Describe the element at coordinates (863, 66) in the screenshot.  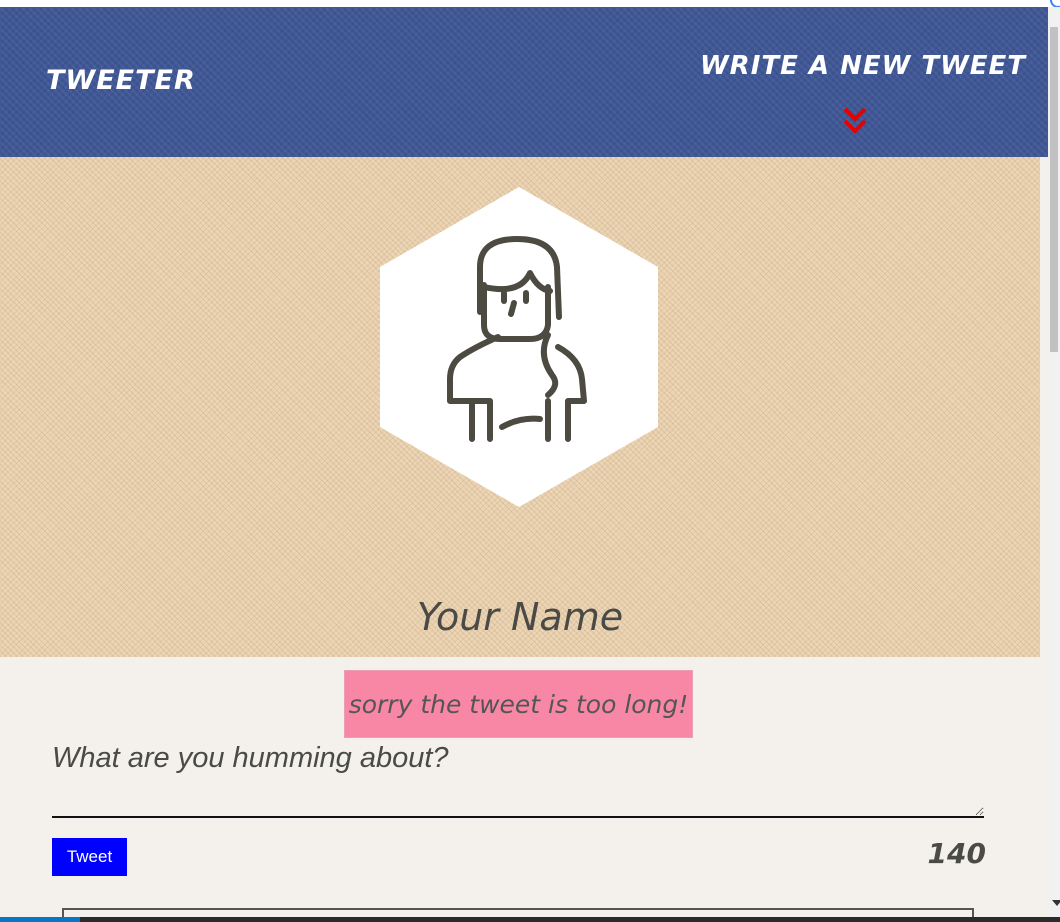
I see `write-new-tweet-toggle: WRITE A NEW TWEET` at that location.